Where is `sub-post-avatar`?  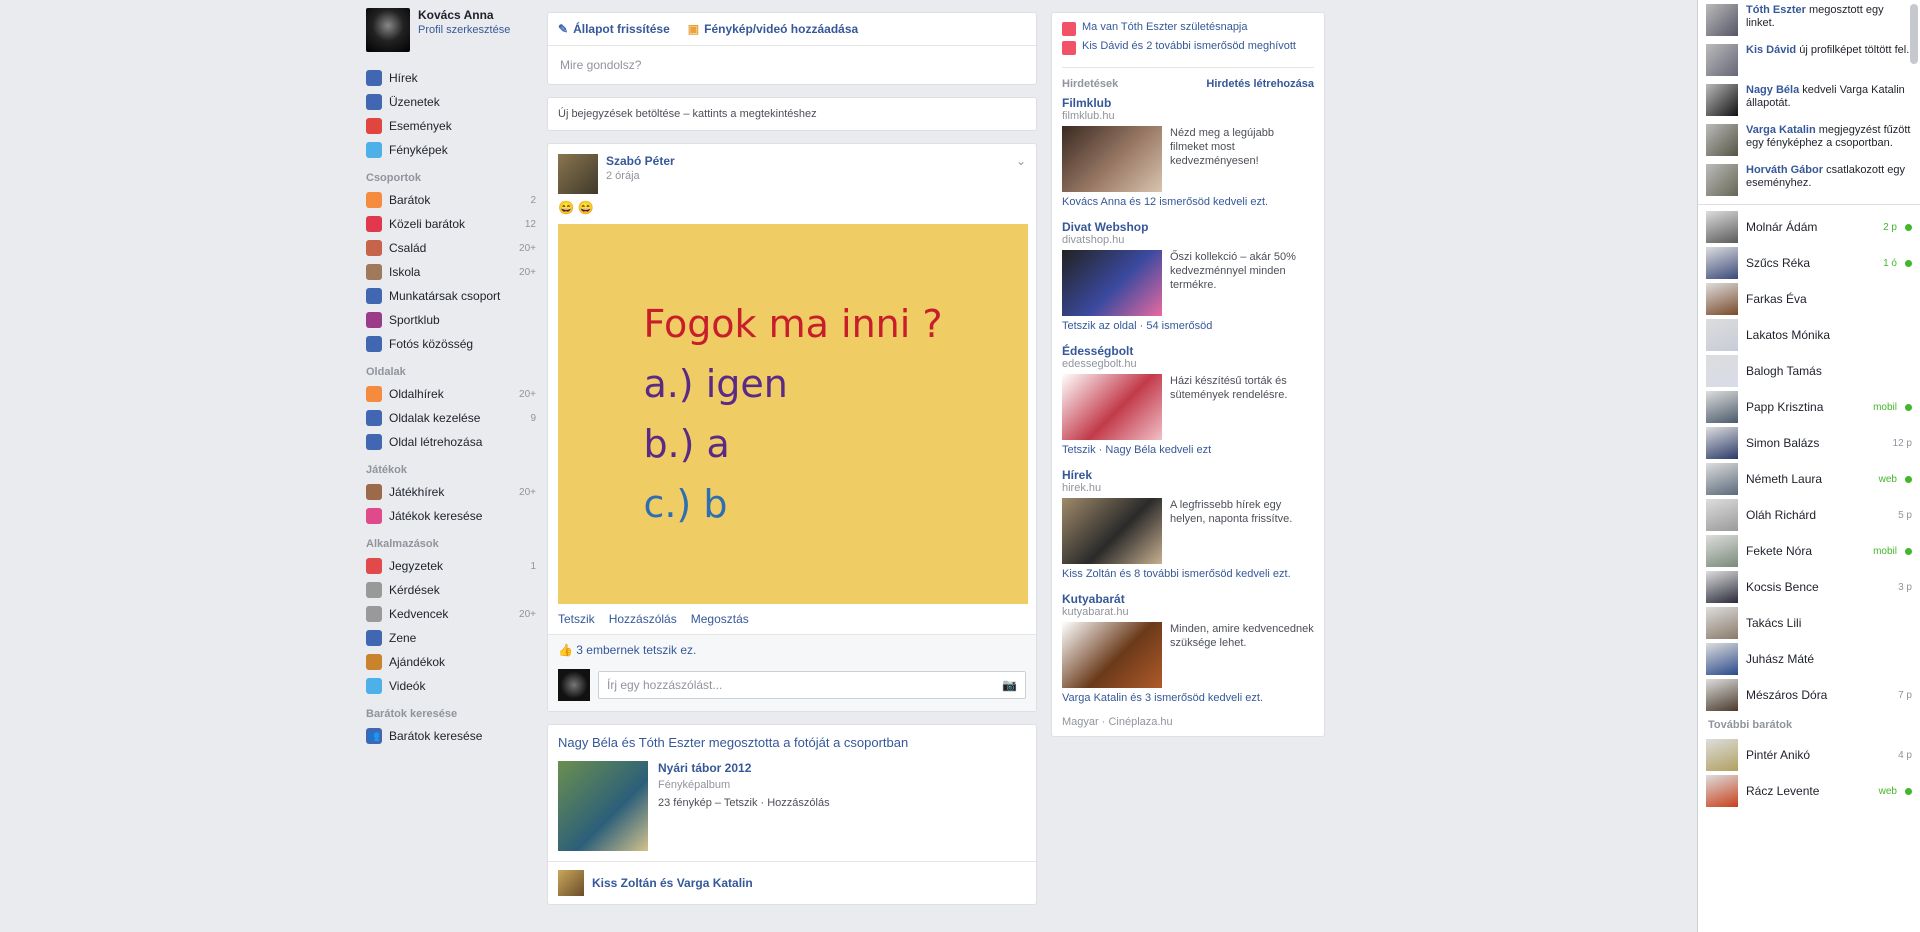 sub-post-avatar is located at coordinates (571, 883).